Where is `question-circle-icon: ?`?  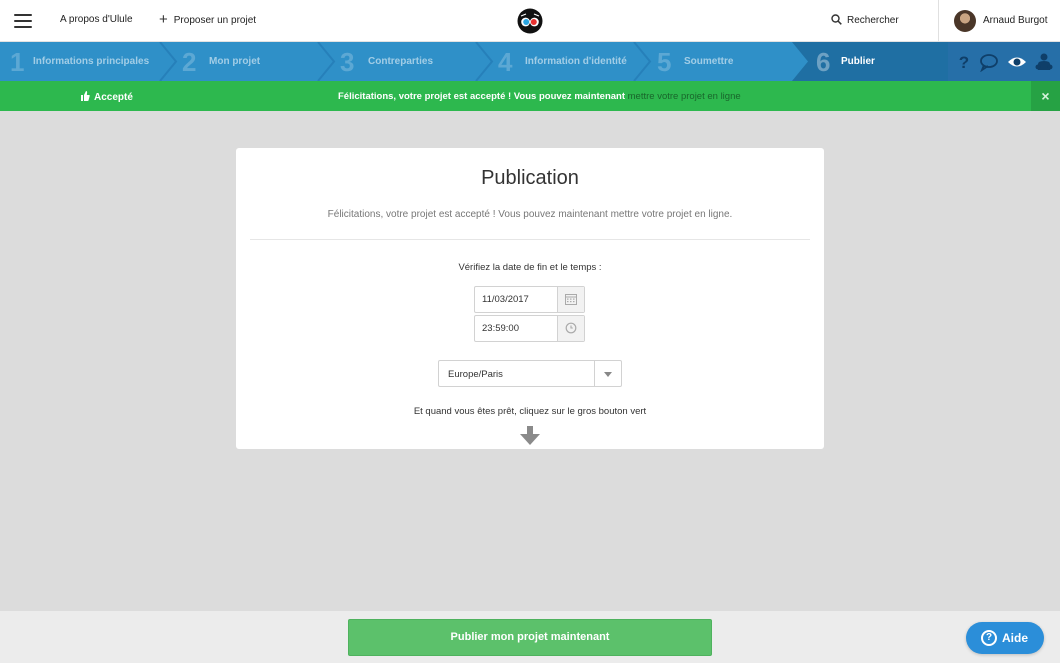 question-circle-icon: ? is located at coordinates (989, 638).